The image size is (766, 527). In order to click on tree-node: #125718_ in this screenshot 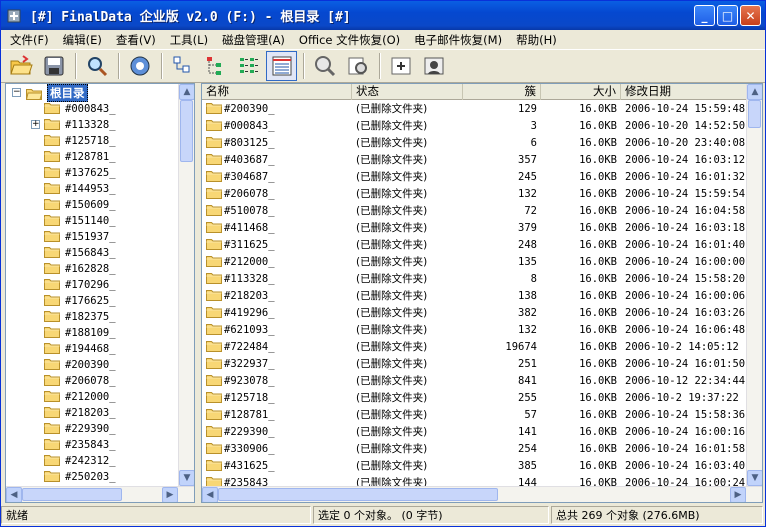, I will do `click(80, 141)`.